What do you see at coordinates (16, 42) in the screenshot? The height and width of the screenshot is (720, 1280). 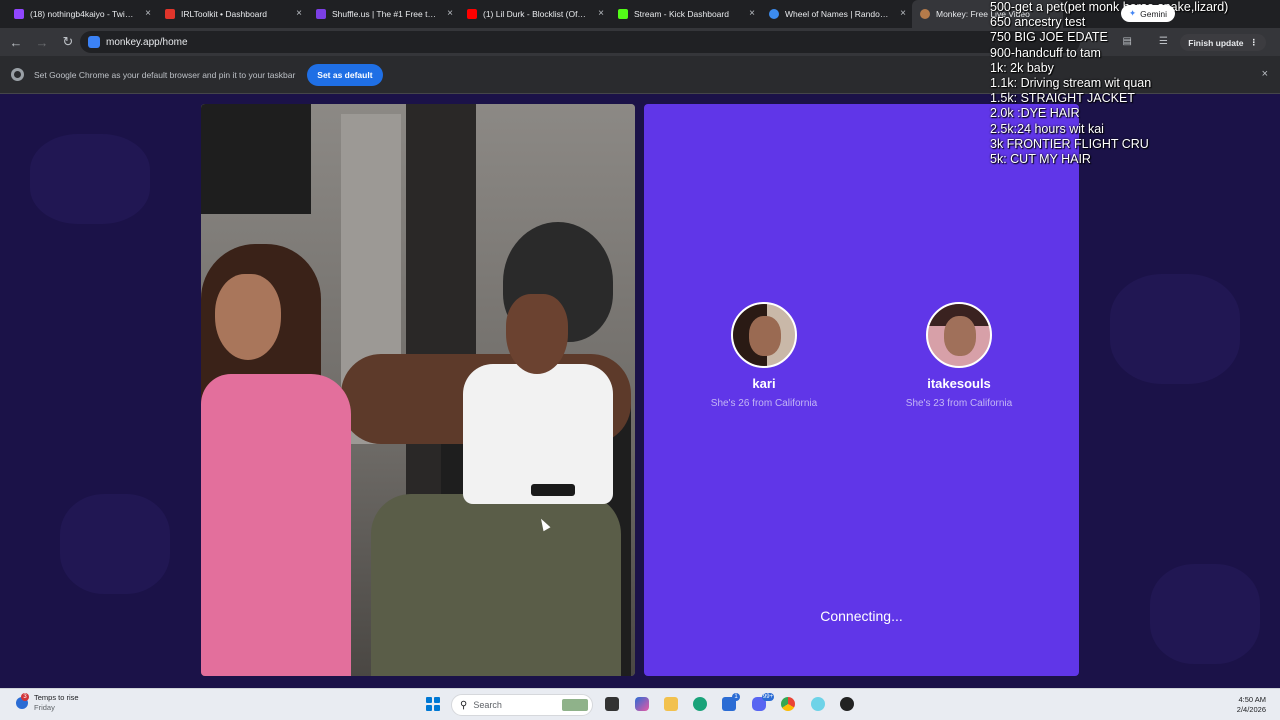 I see `back-arrow-icon: ←` at bounding box center [16, 42].